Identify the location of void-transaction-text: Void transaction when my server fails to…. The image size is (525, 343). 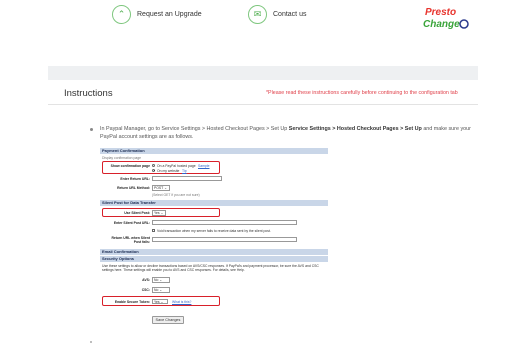
(214, 231).